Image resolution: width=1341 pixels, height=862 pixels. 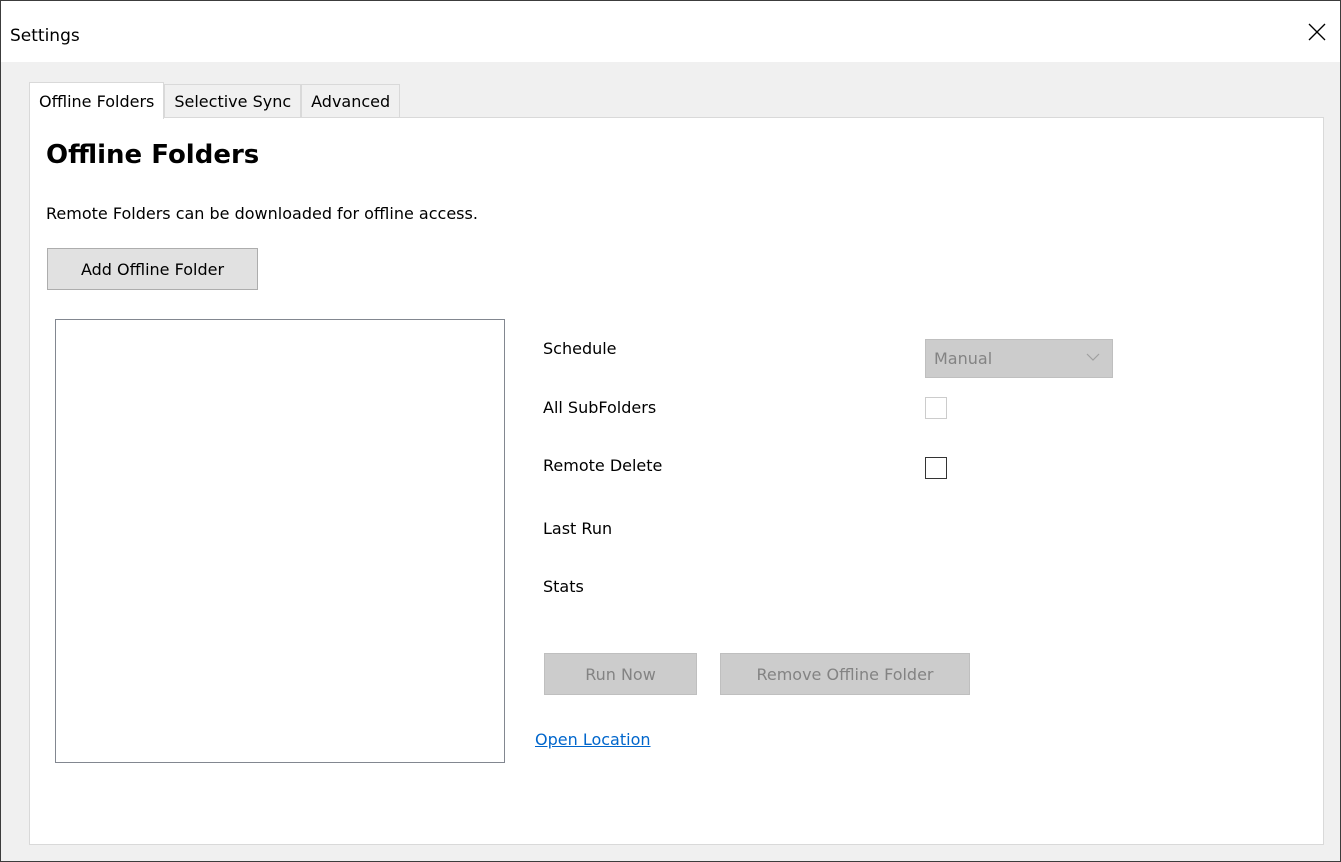 I want to click on schedule-dropdown: Manual, so click(x=1019, y=358).